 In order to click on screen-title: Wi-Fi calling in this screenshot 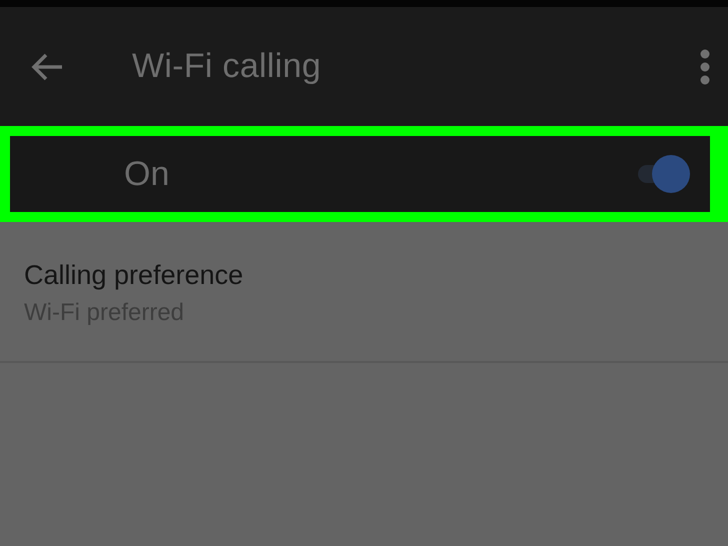, I will do `click(227, 66)`.